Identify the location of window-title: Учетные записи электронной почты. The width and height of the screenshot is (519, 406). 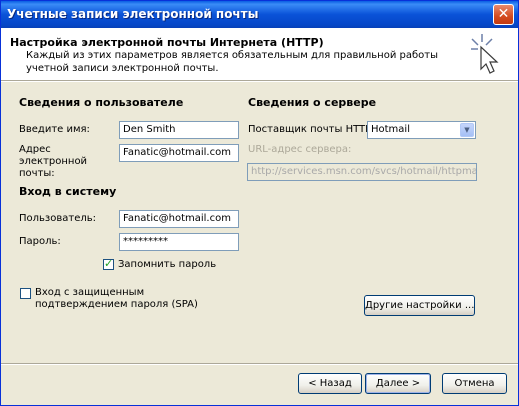
(133, 14).